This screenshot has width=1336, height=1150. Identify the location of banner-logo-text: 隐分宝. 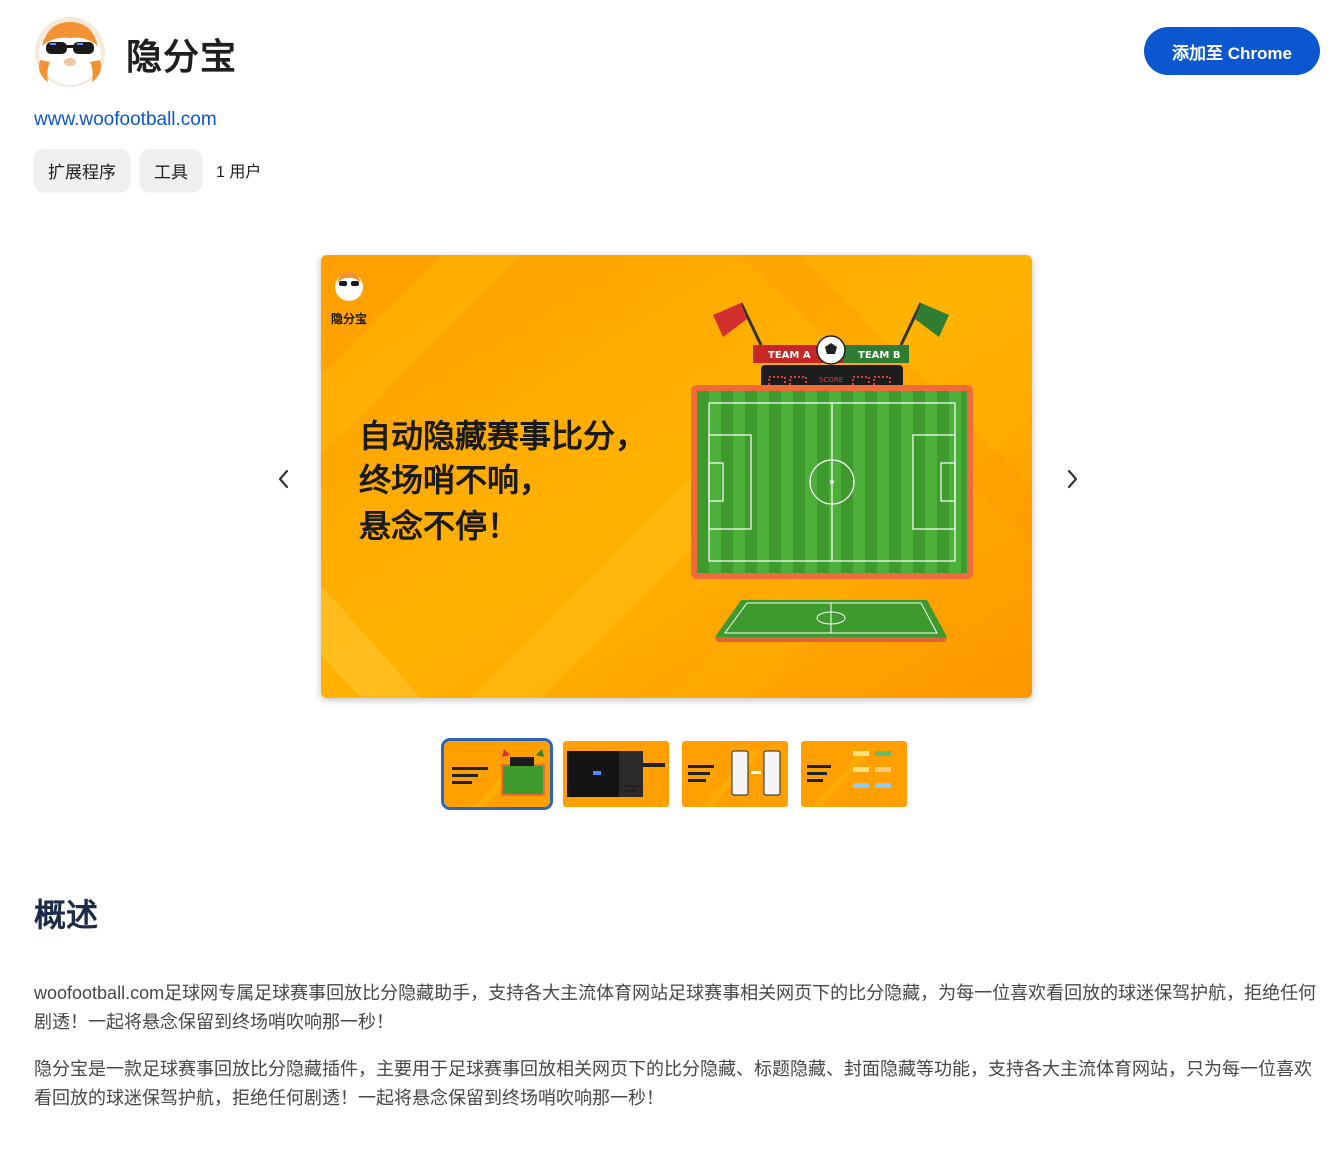
(349, 318).